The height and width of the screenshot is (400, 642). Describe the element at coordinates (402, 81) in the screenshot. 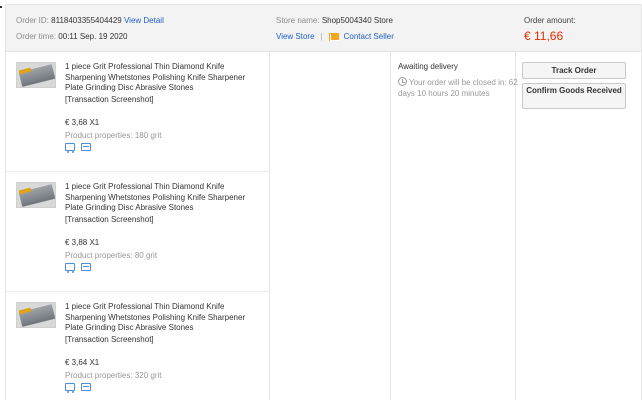

I see `clock-icon` at that location.